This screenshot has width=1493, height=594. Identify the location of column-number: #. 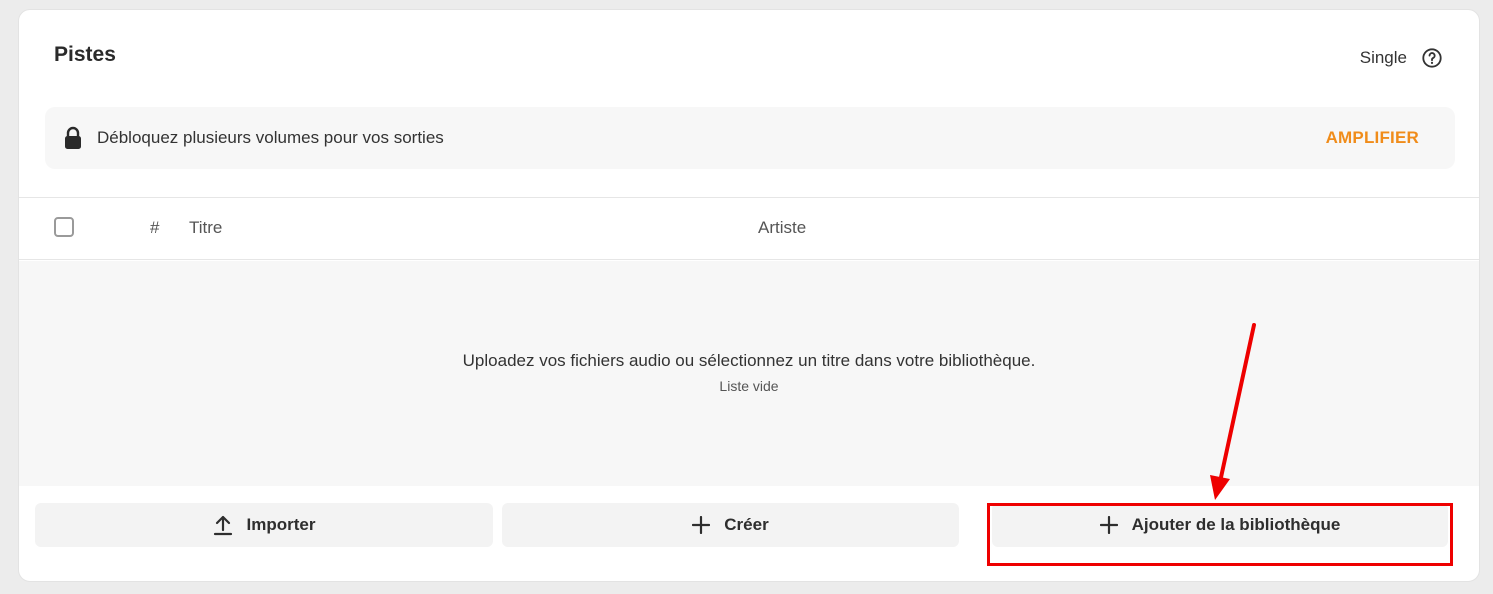
(155, 227).